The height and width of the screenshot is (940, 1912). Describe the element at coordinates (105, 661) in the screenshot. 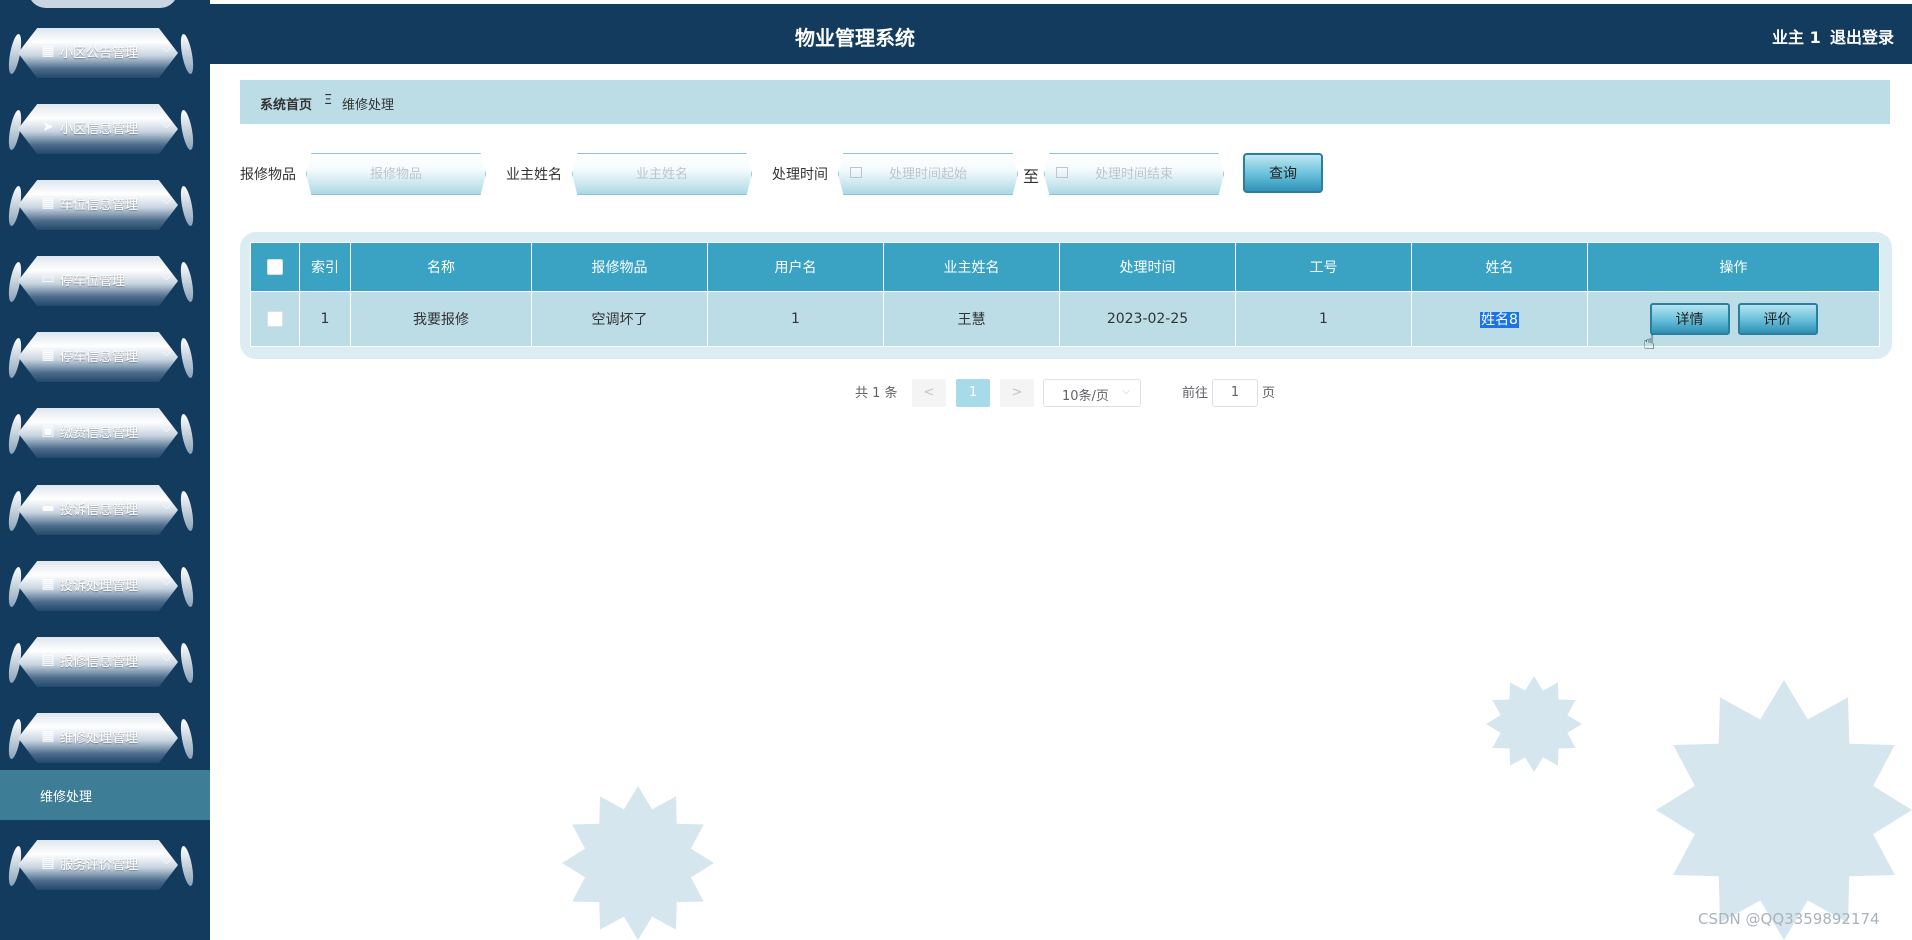

I see `sidebar-item-9: ▤ 报修信息管理 ⌵` at that location.